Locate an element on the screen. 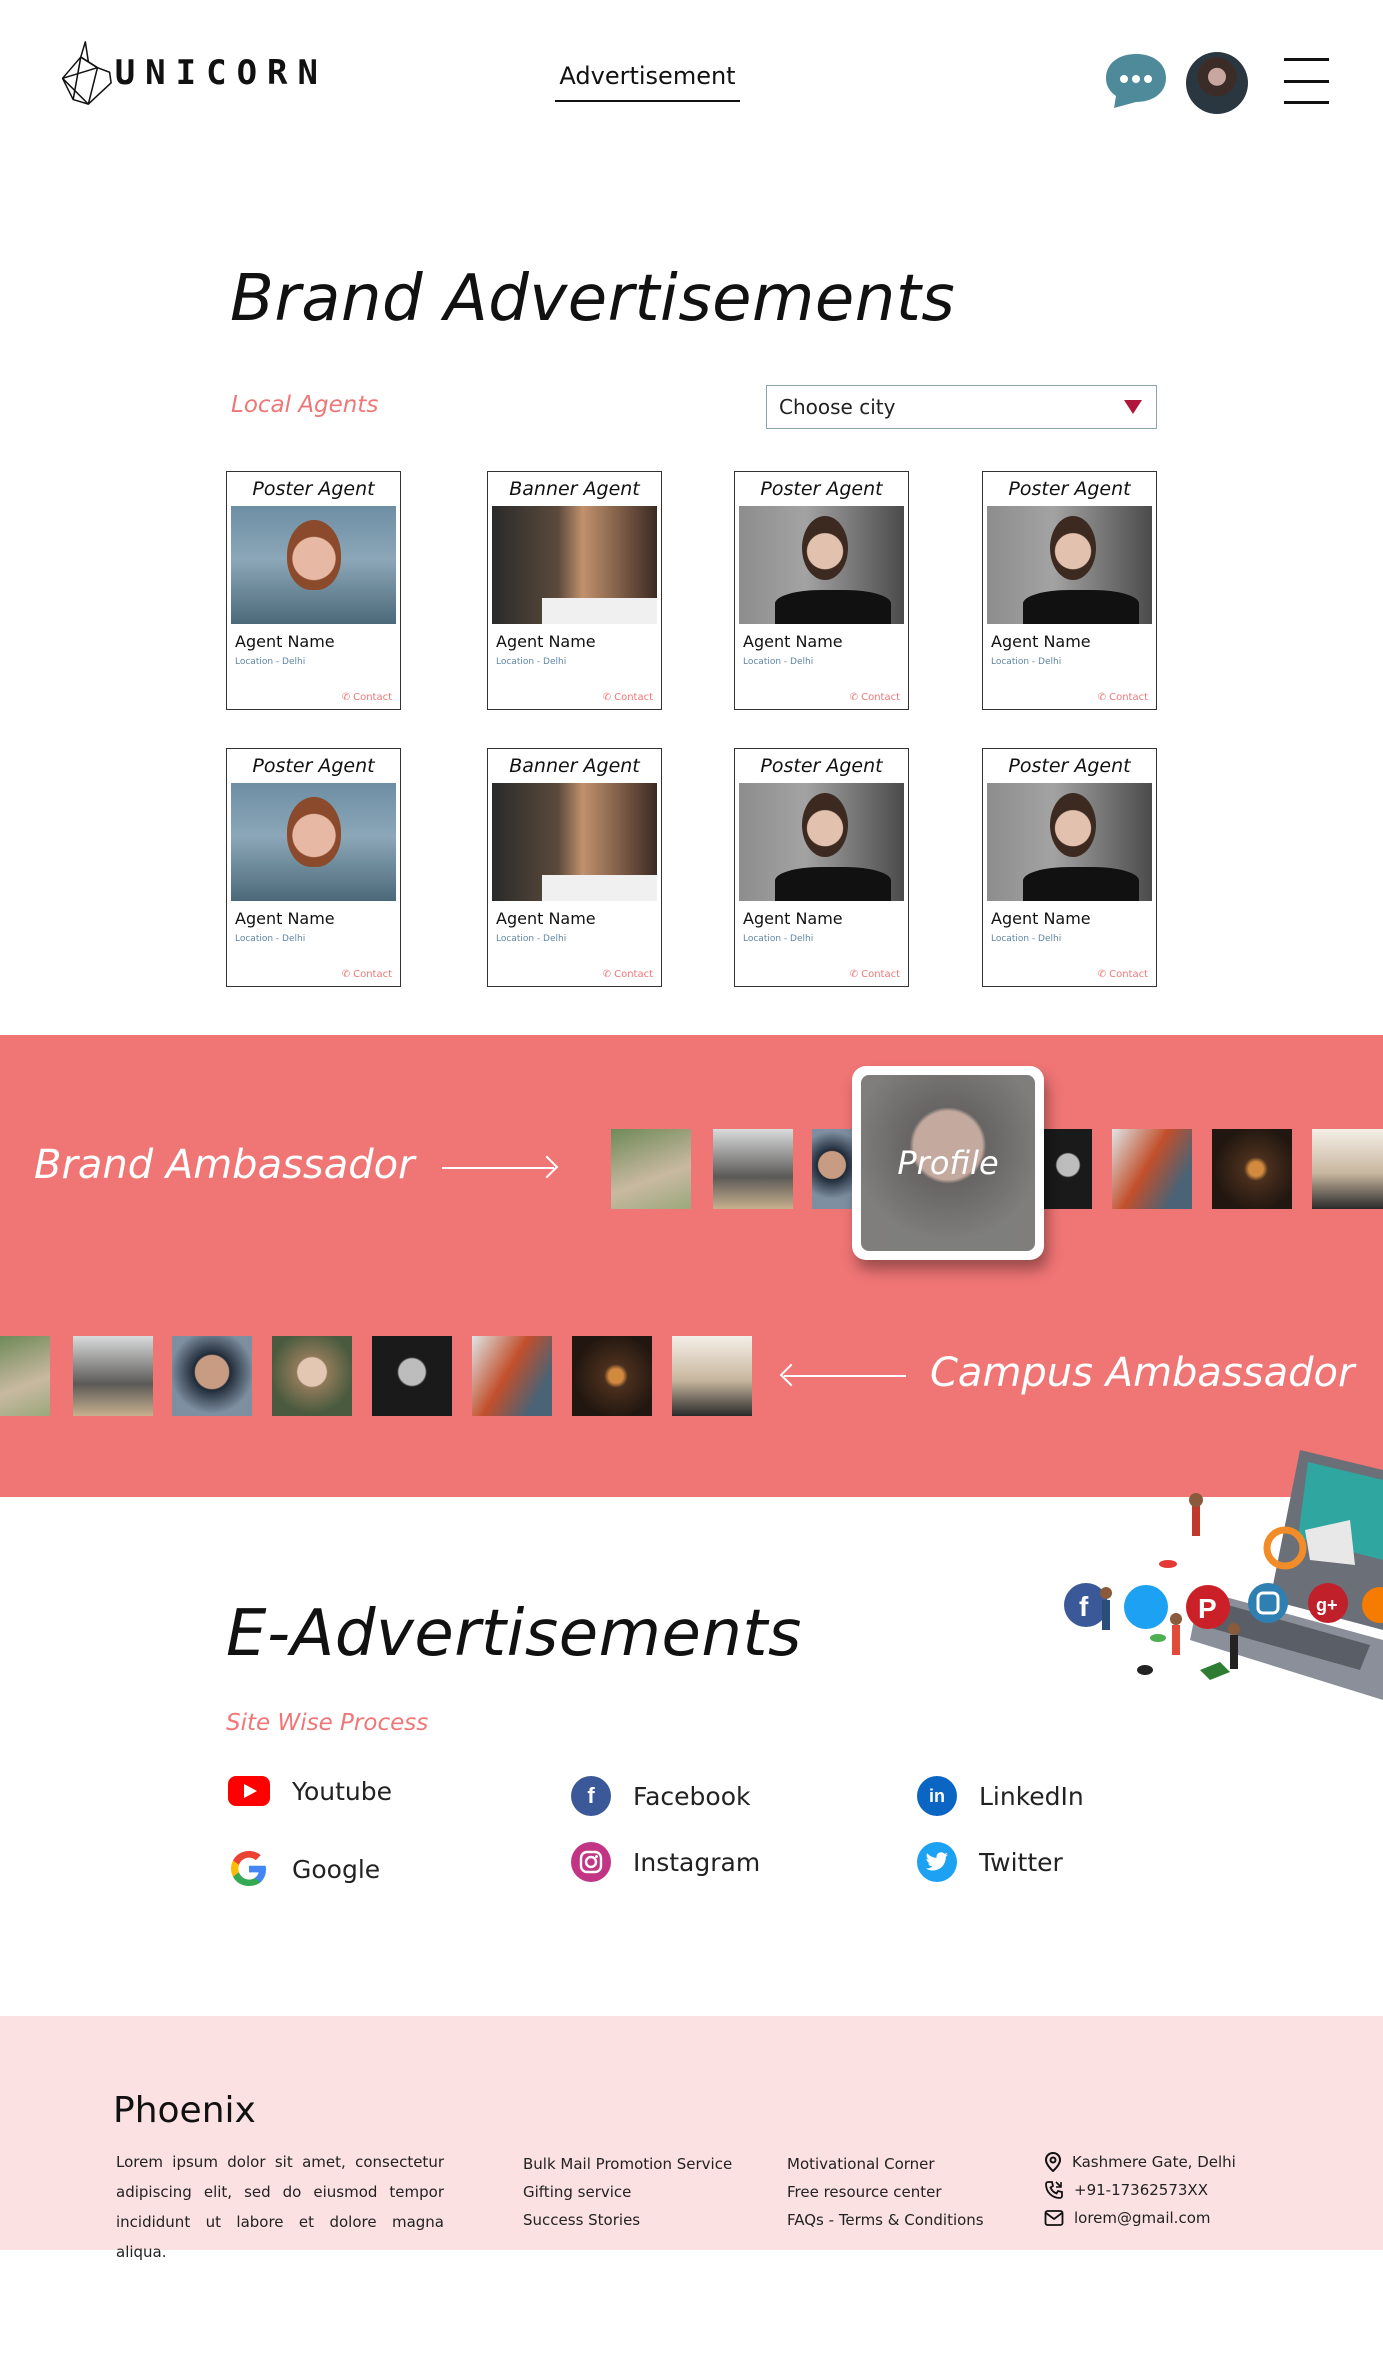 This screenshot has height=2369, width=1383. logo-text: UNICORN is located at coordinates (221, 73).